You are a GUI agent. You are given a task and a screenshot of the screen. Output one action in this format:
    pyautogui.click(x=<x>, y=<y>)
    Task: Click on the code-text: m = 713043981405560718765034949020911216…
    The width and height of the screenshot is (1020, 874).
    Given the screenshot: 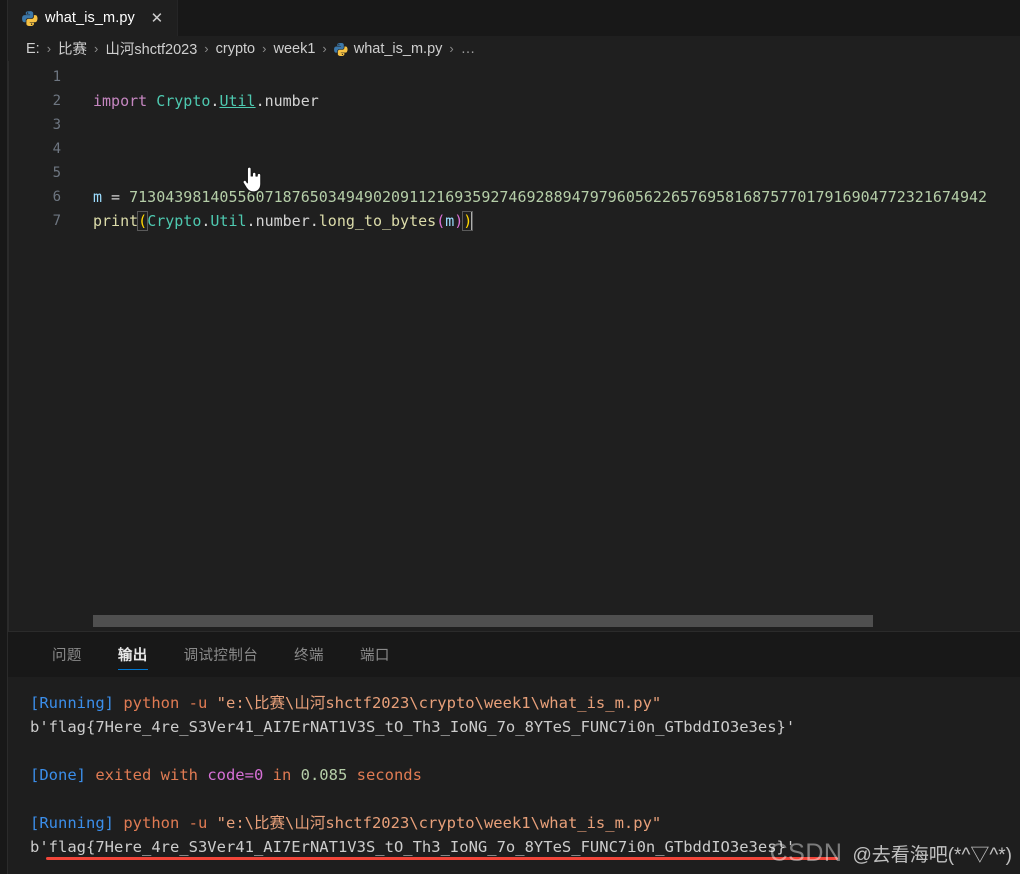 What is the action you would take?
    pyautogui.click(x=540, y=197)
    